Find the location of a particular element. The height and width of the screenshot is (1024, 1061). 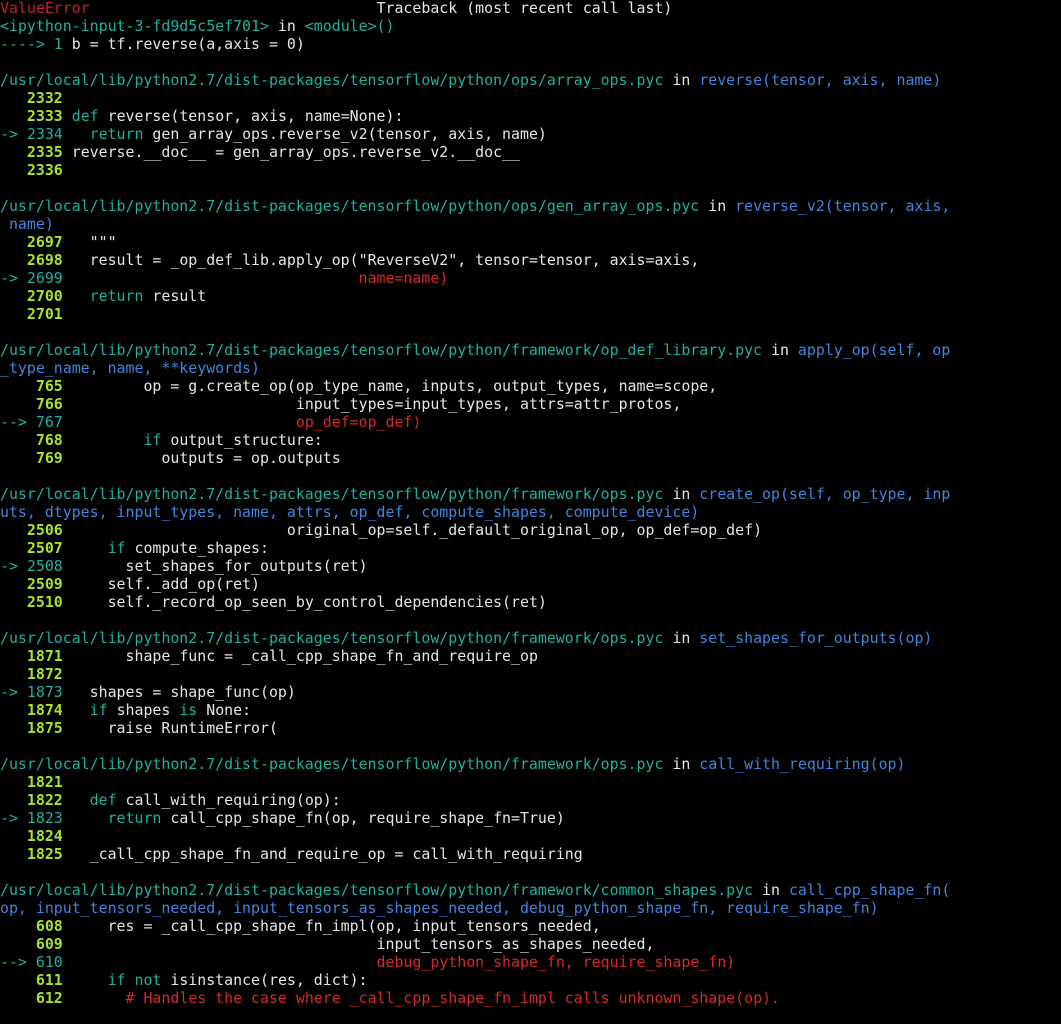

terminal-text-segment: <module>() is located at coordinates (349, 26).